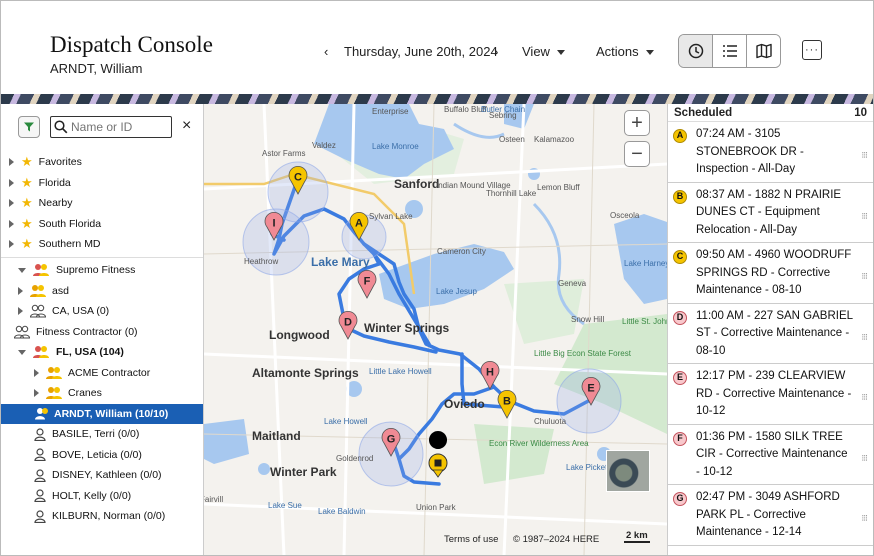 The height and width of the screenshot is (556, 874). What do you see at coordinates (102, 162) in the screenshot?
I see `tree-item: ★ Favorites` at bounding box center [102, 162].